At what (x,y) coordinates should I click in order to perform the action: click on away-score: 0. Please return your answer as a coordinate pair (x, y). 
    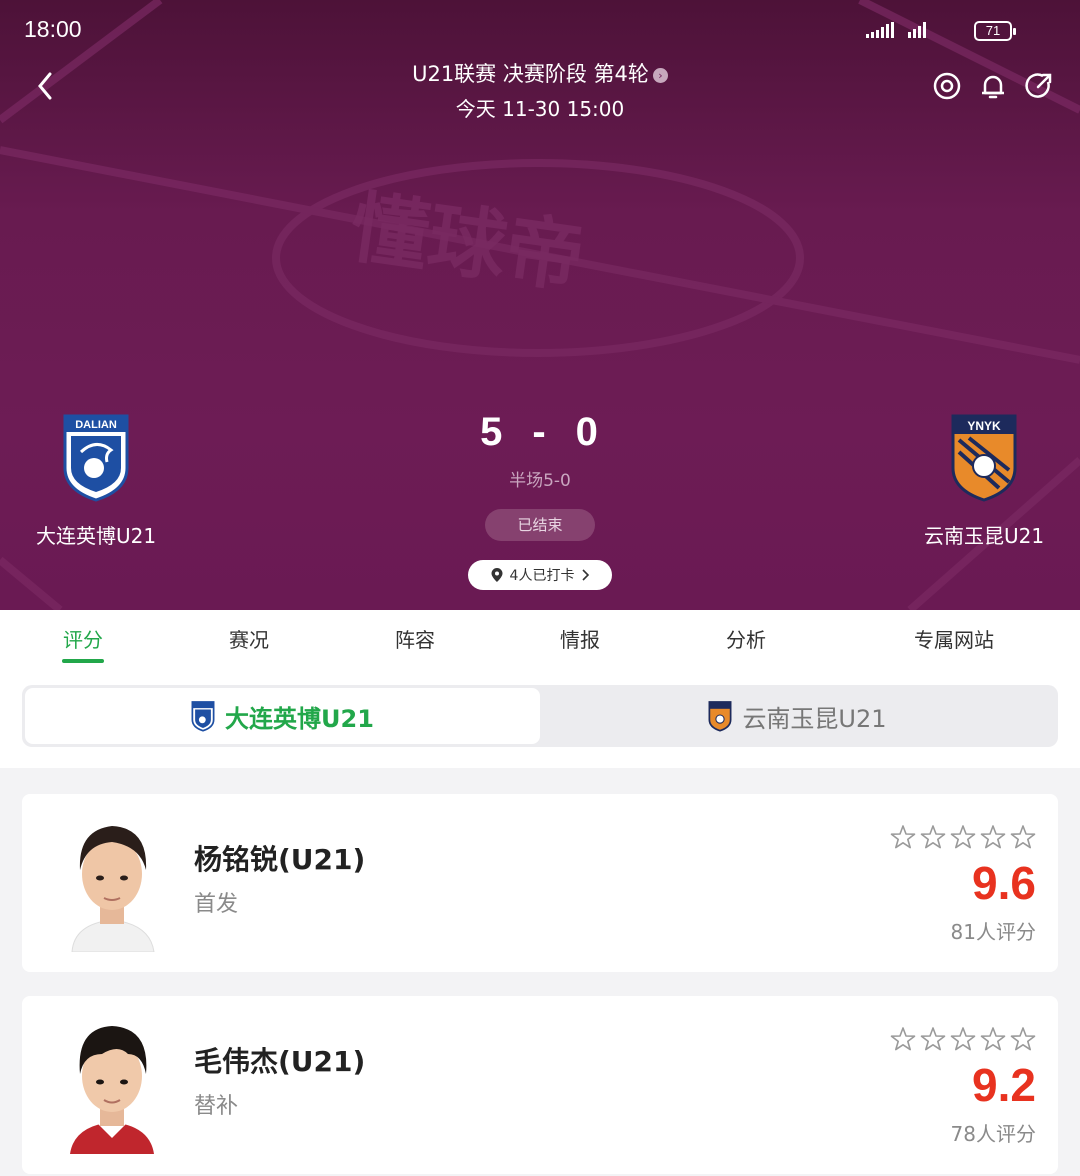
    Looking at the image, I should click on (587, 432).